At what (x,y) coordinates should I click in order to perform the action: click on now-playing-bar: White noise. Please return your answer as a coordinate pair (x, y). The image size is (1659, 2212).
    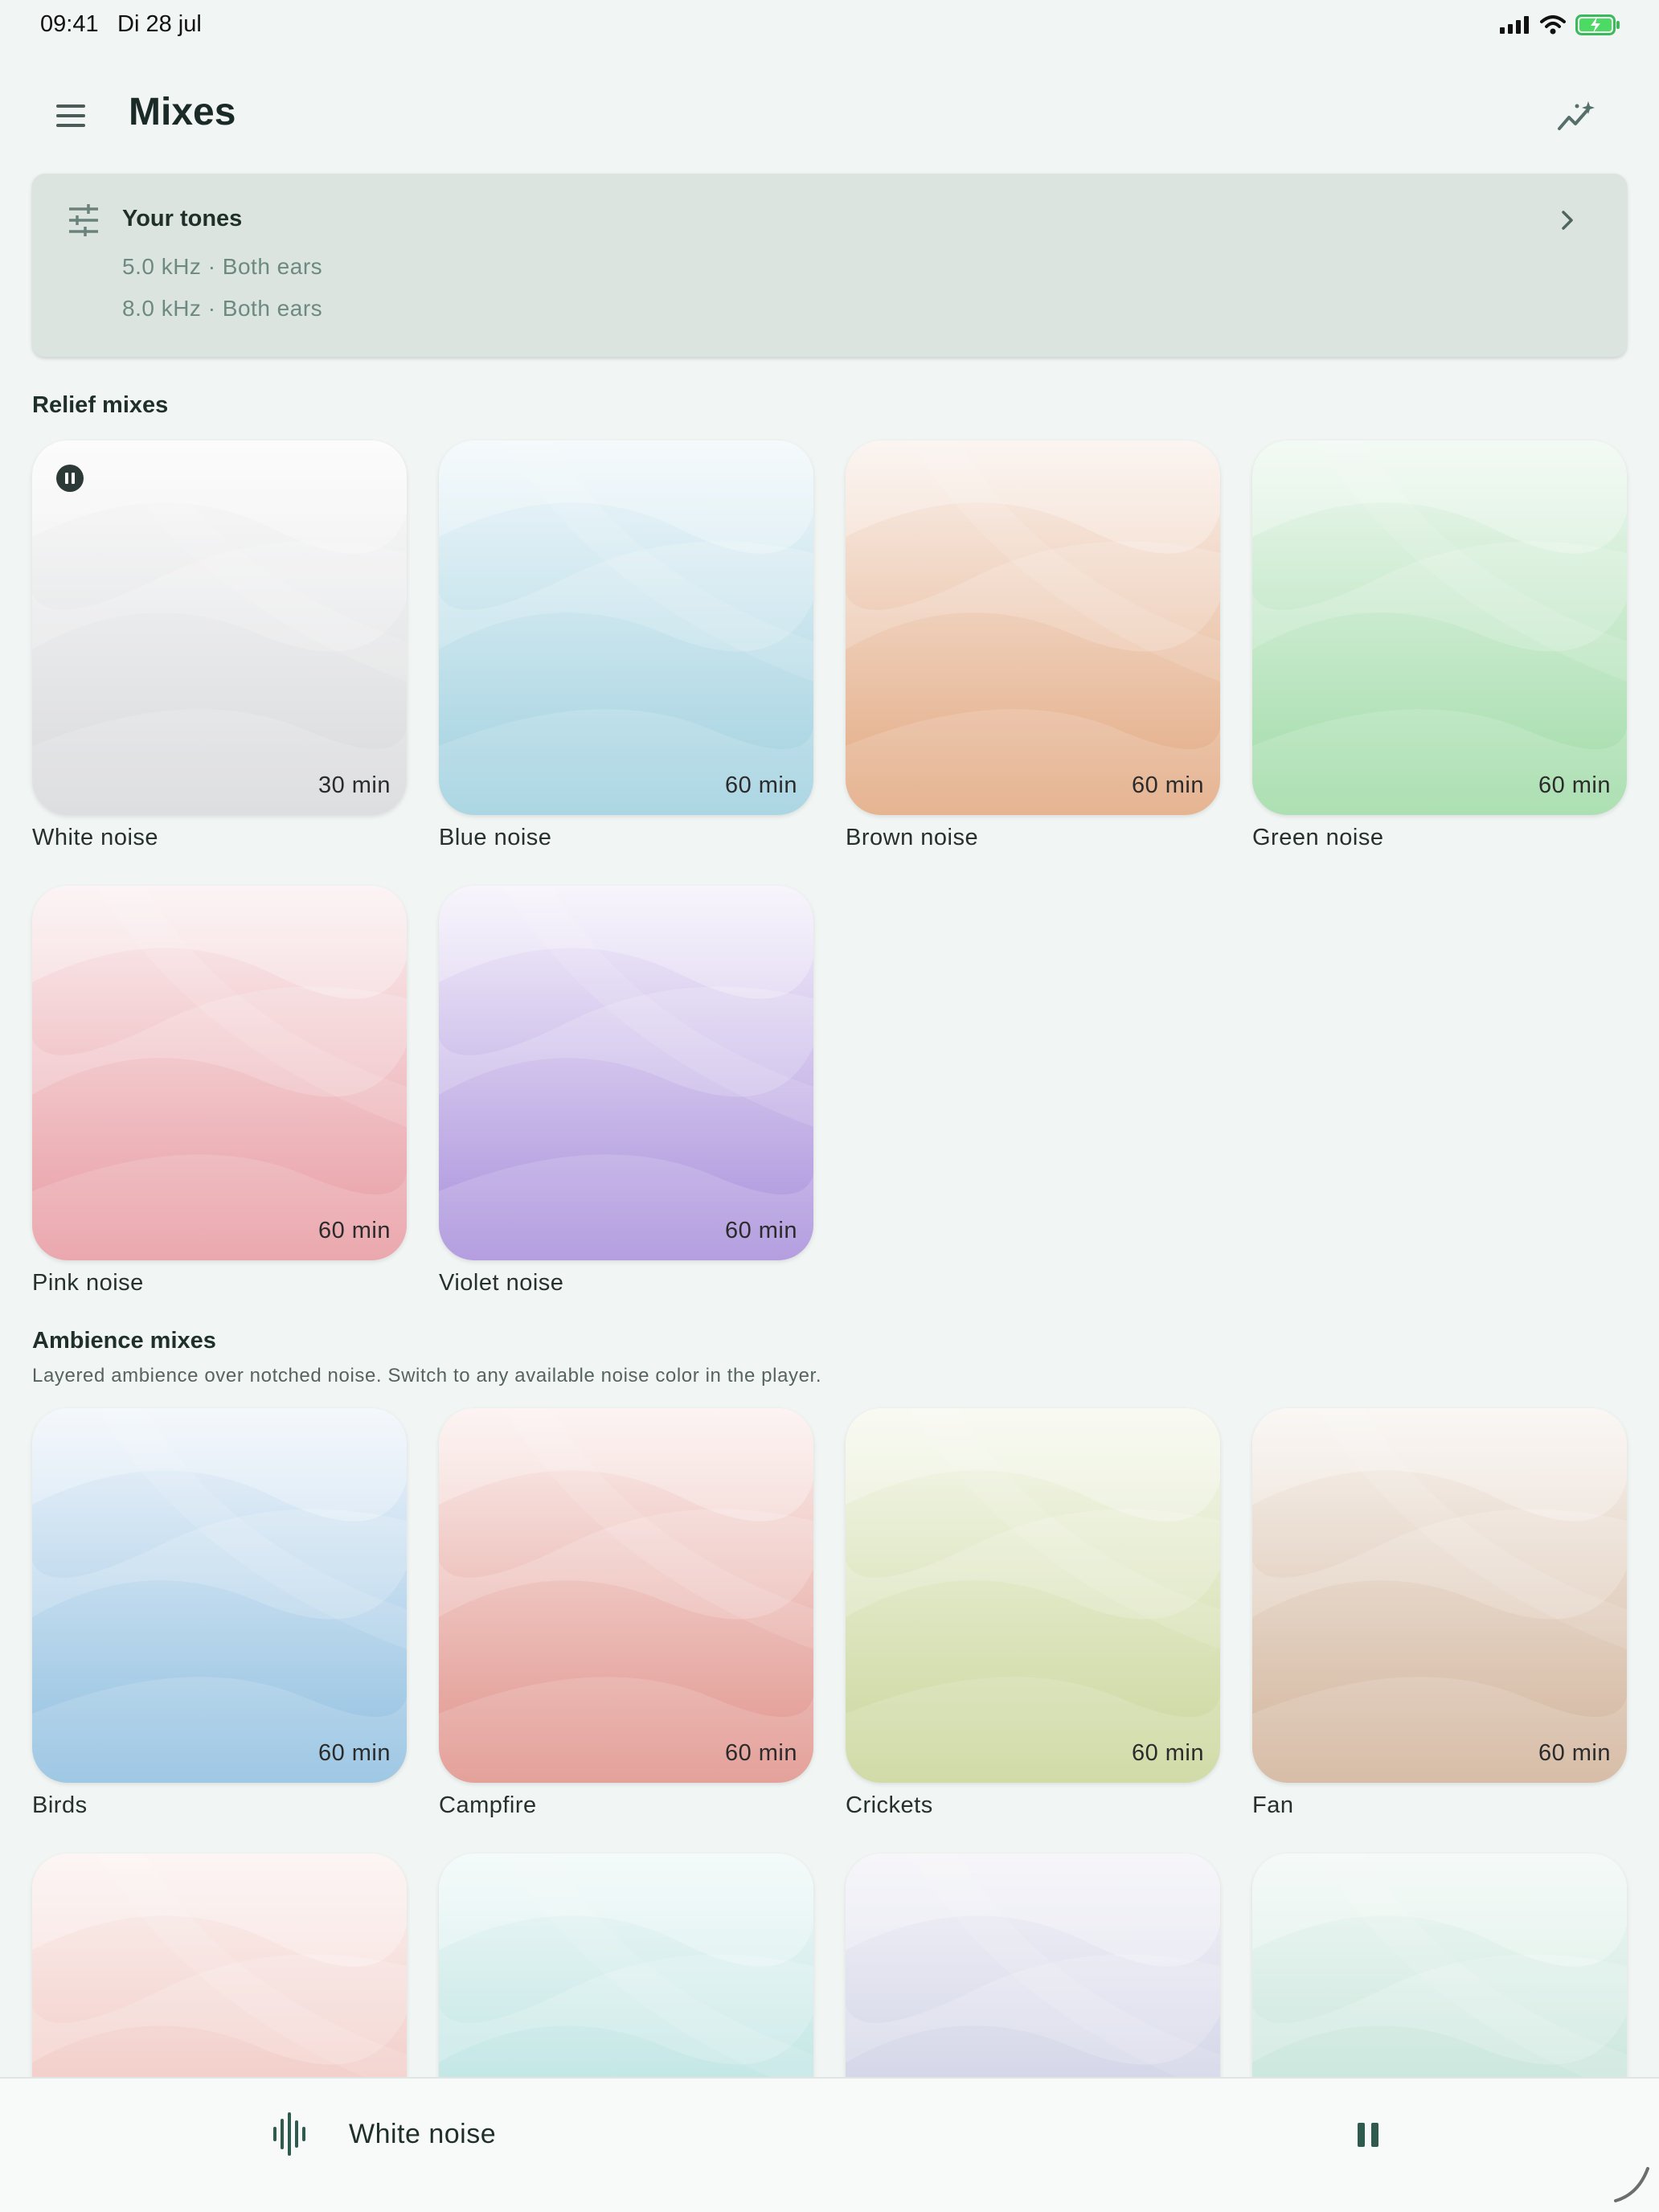
    Looking at the image, I should click on (829, 2144).